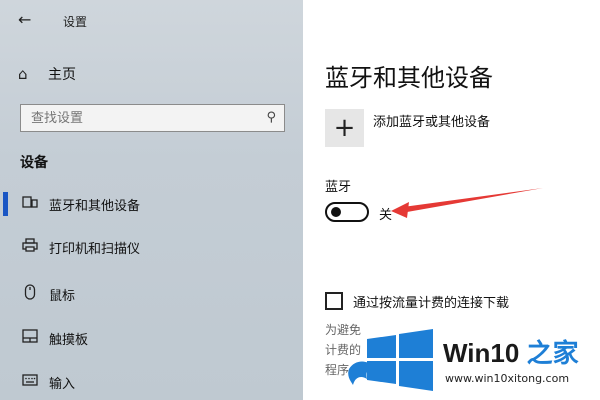  I want to click on windows-logo-icon, so click(400, 360).